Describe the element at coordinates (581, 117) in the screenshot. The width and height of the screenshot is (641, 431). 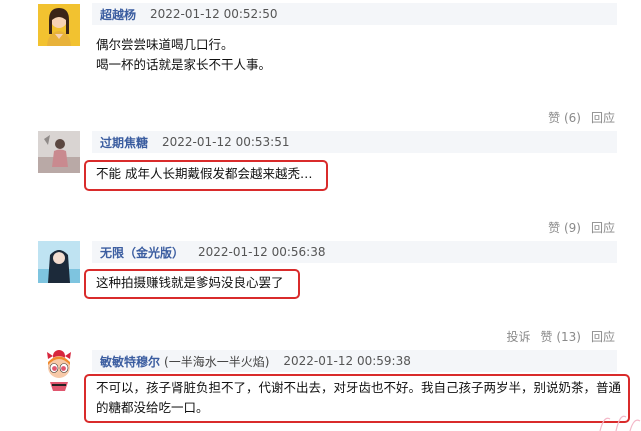
I see `comment-actions: 赞 (6) 回应` at that location.